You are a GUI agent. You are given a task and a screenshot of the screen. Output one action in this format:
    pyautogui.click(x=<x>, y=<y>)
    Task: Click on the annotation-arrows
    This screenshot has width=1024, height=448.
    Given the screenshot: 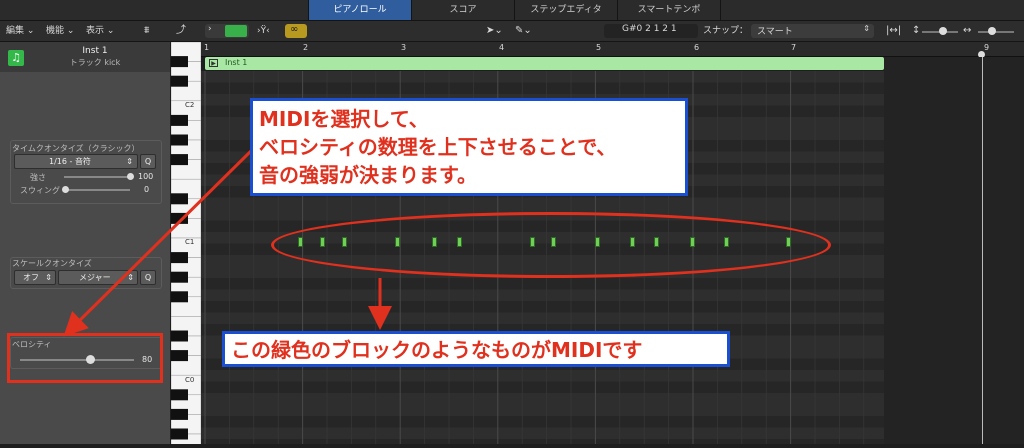 What is the action you would take?
    pyautogui.click(x=227, y=242)
    